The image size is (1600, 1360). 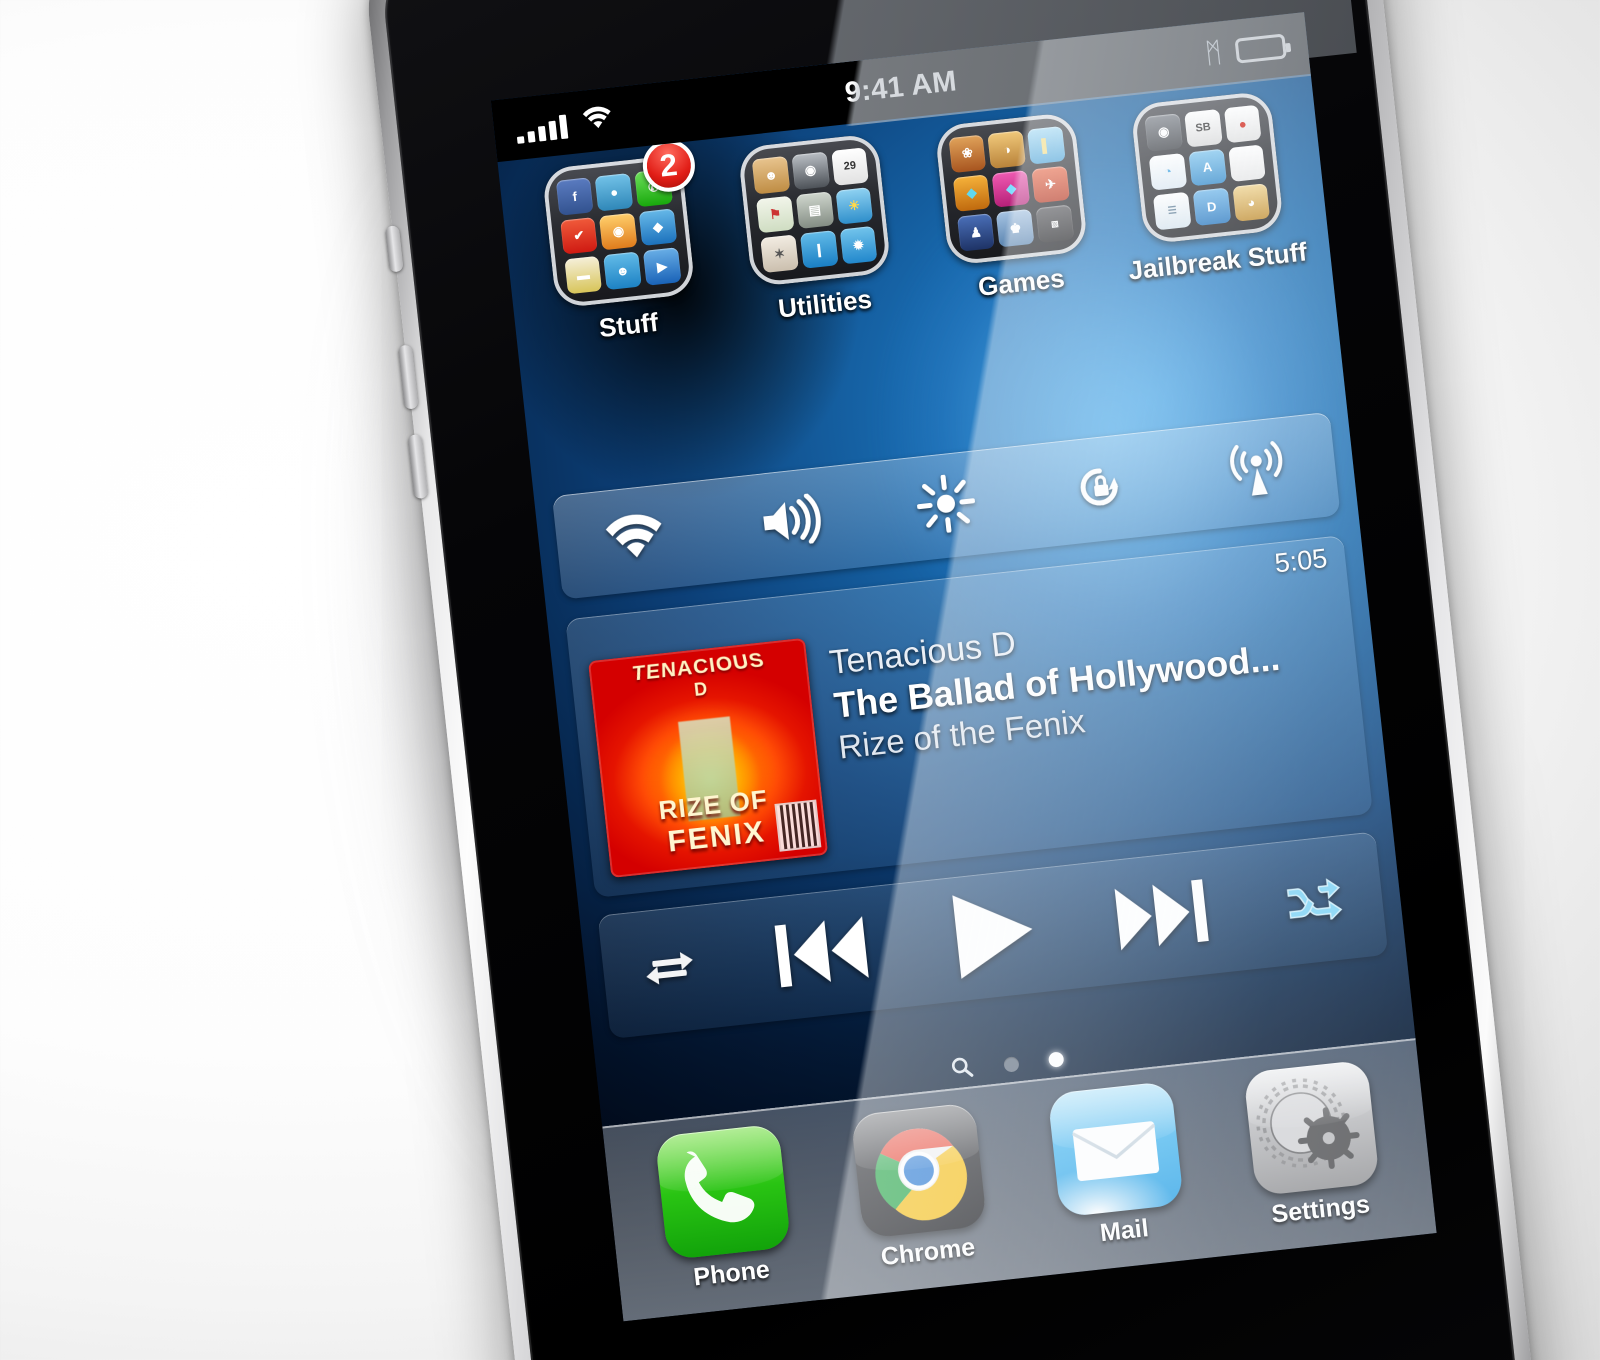 I want to click on shuffle-icon, so click(x=1314, y=900).